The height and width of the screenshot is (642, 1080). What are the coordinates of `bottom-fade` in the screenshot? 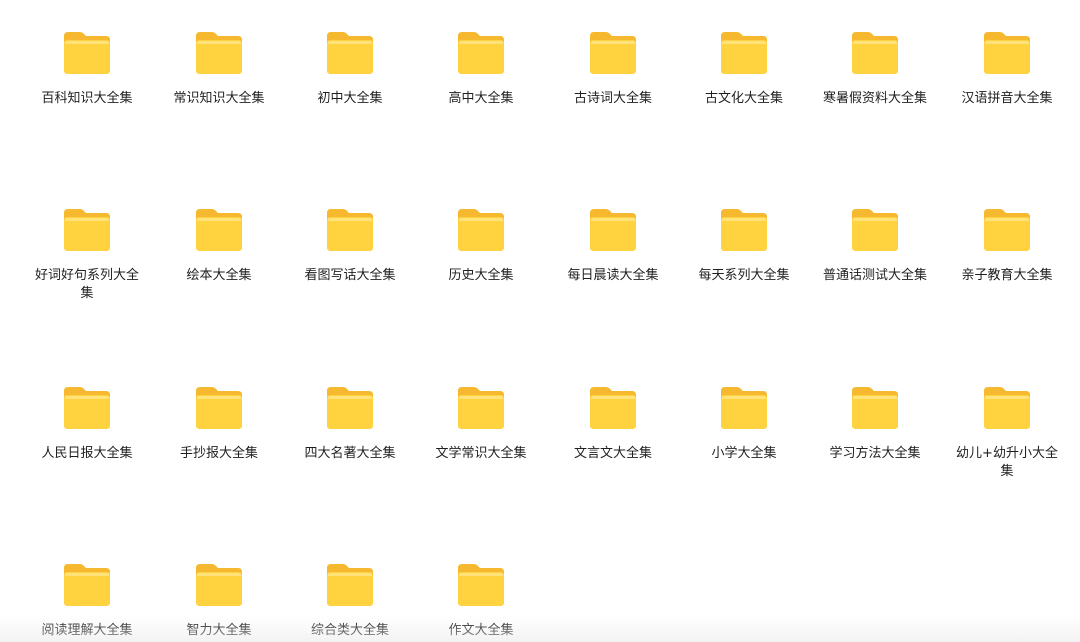 It's located at (540, 629).